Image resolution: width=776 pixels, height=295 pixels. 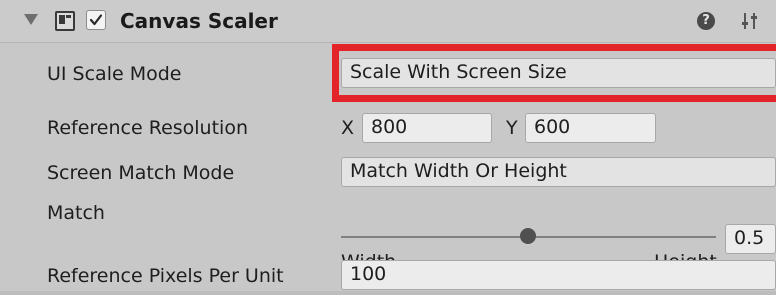 I want to click on panel-bottom-edge, so click(x=388, y=293).